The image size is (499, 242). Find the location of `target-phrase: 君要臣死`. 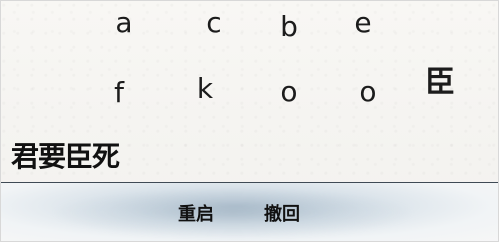

target-phrase: 君要臣死 is located at coordinates (65, 156).